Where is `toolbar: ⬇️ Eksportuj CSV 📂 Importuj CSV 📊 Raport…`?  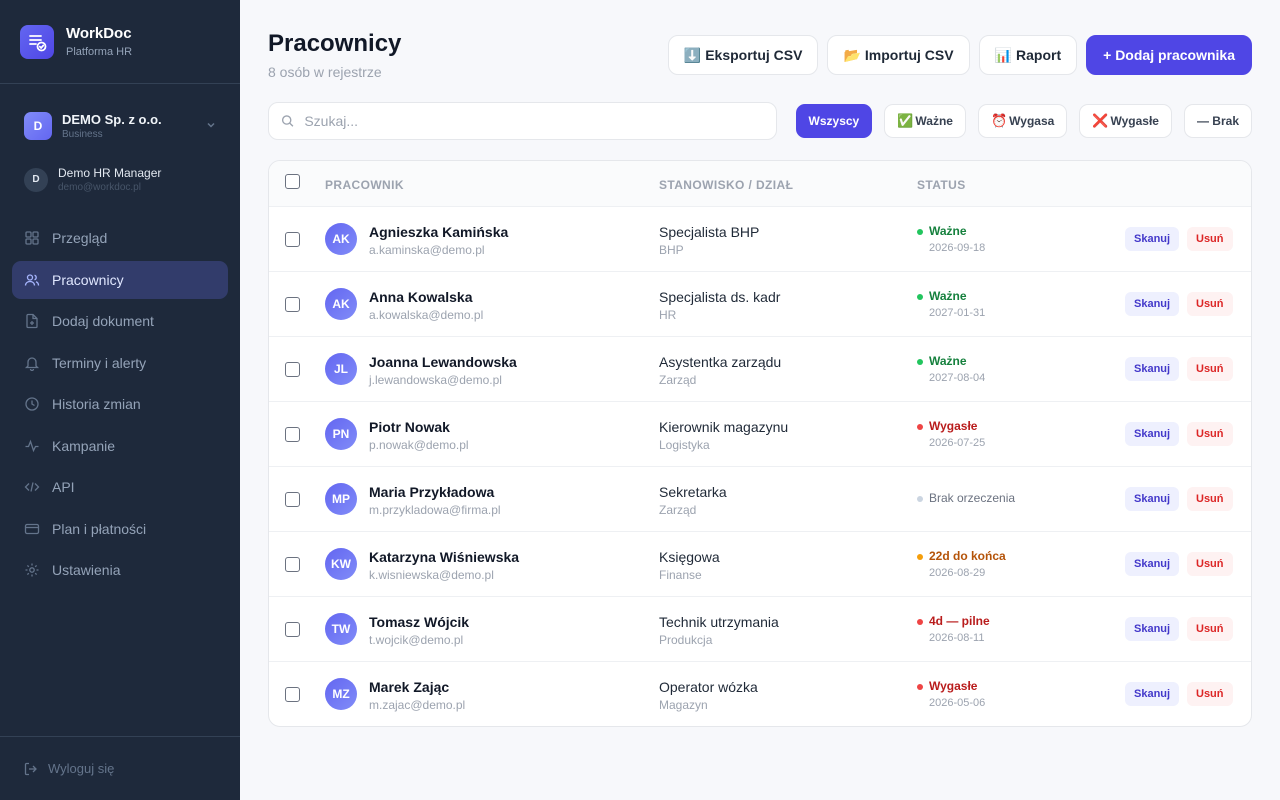 toolbar: ⬇️ Eksportuj CSV 📂 Importuj CSV 📊 Raport… is located at coordinates (959, 55).